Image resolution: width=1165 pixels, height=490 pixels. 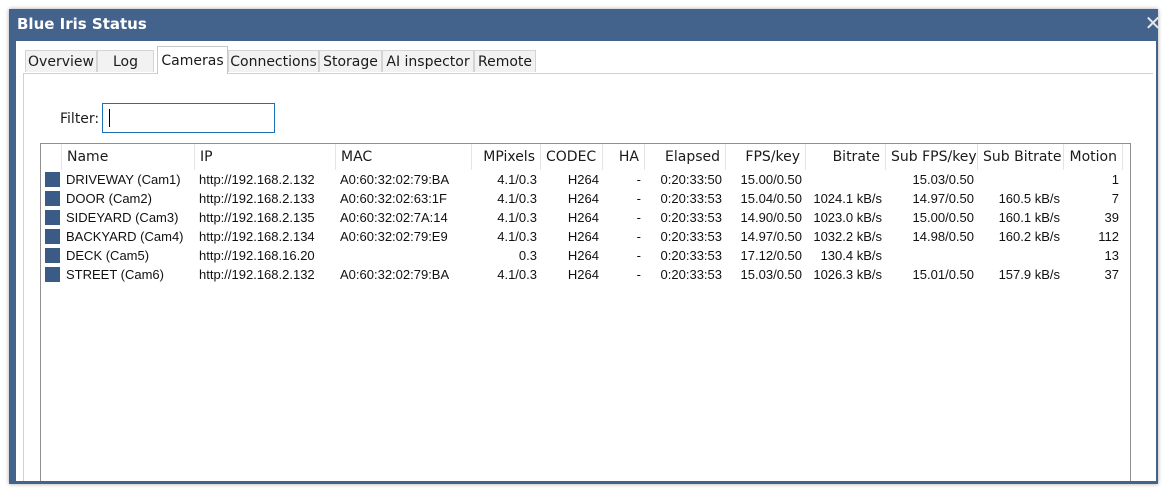 What do you see at coordinates (257, 198) in the screenshot?
I see `camera-ip: http://192.168.2.133` at bounding box center [257, 198].